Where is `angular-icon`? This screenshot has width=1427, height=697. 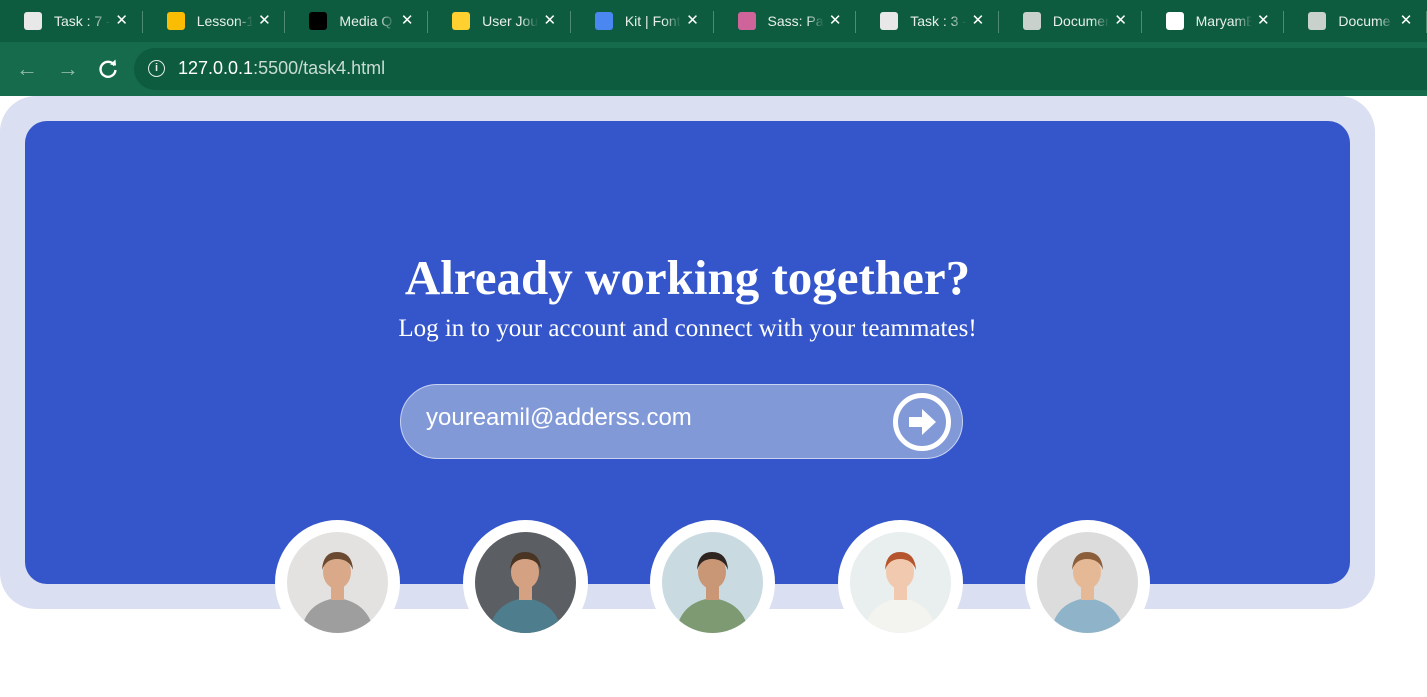 angular-icon is located at coordinates (318, 21).